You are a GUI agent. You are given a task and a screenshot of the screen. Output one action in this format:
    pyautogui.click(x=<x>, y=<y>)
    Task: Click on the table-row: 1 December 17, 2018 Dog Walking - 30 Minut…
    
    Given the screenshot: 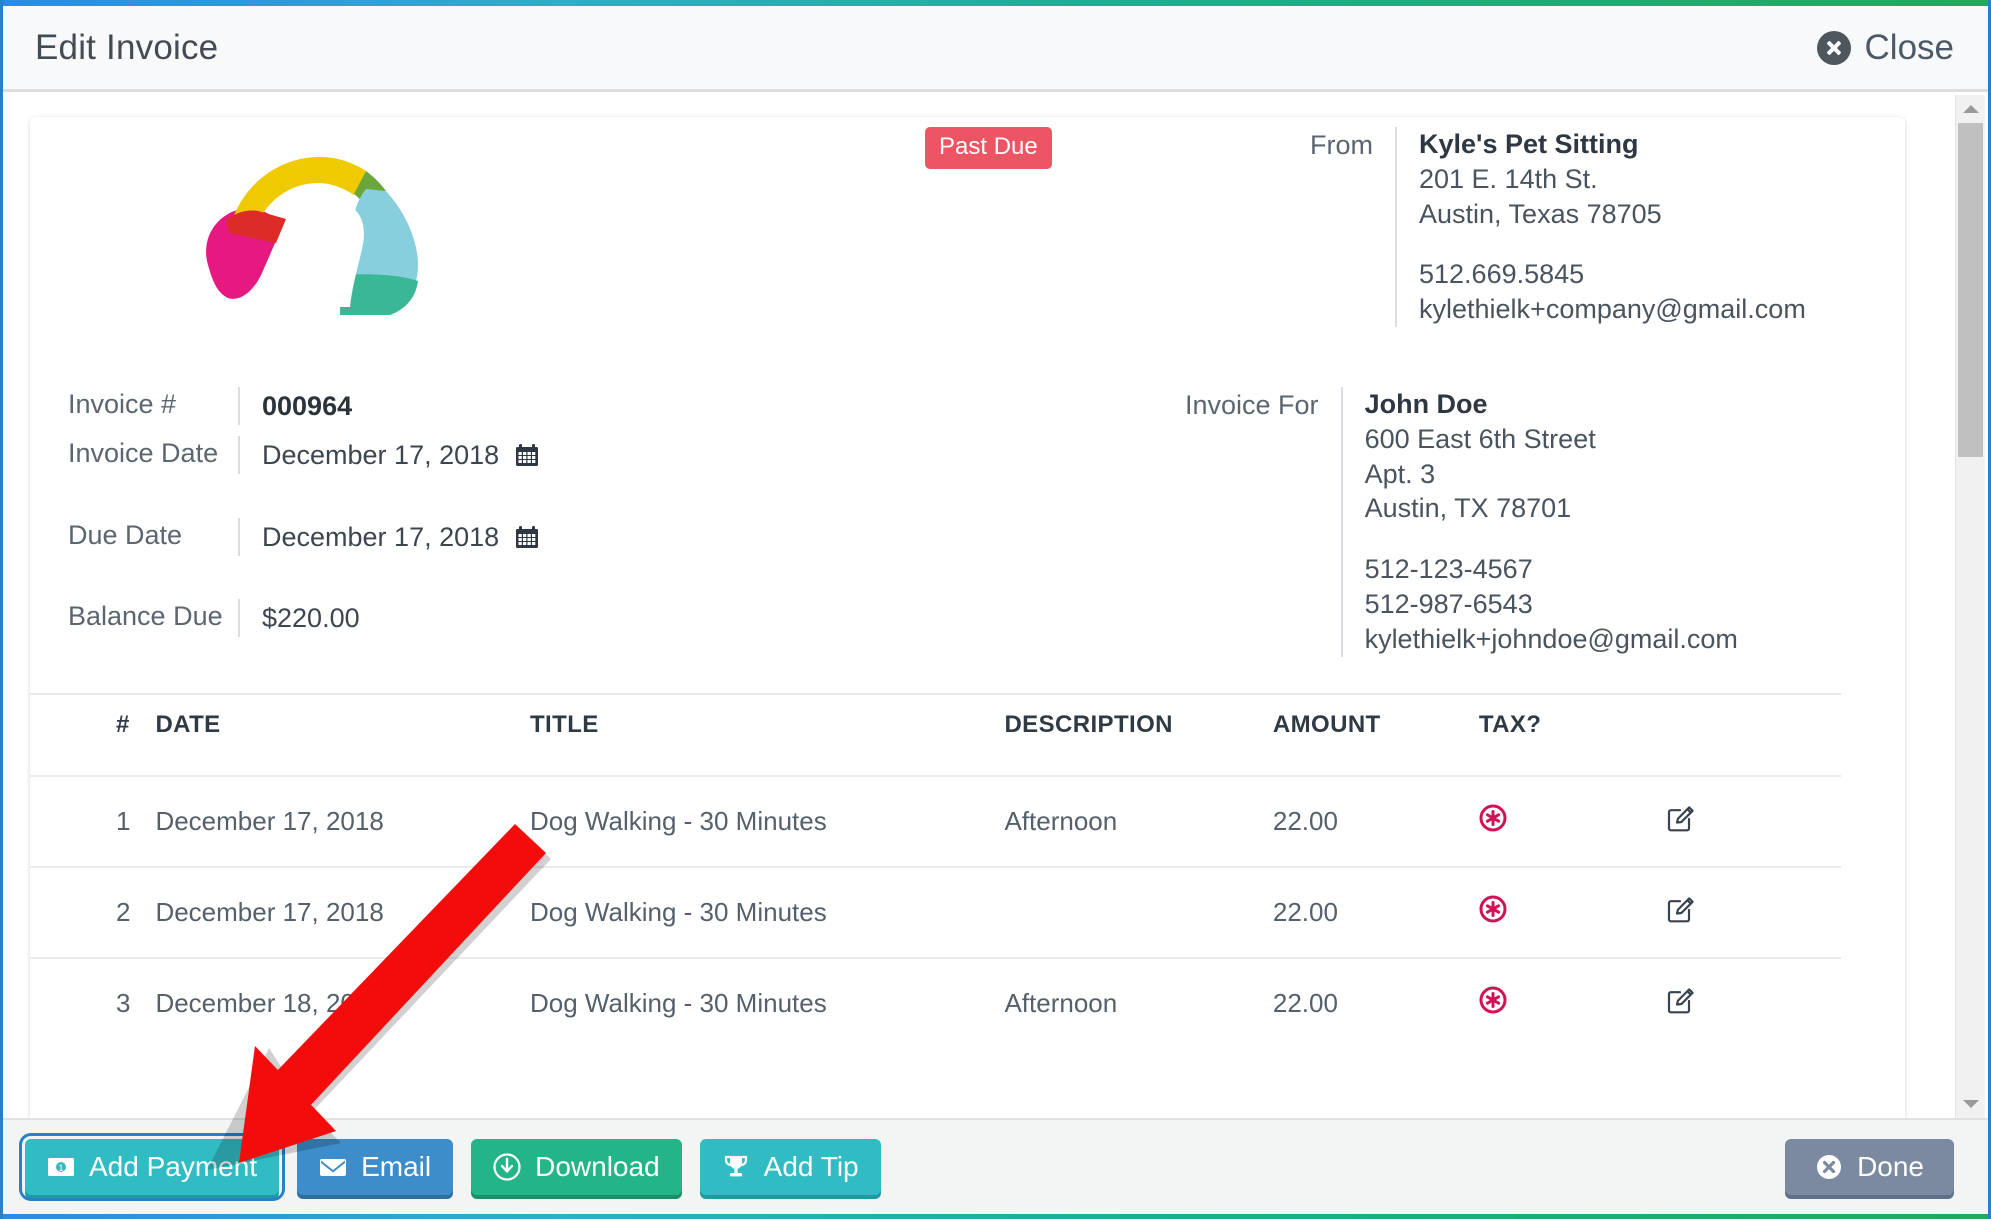 What is the action you would take?
    pyautogui.click(x=935, y=821)
    